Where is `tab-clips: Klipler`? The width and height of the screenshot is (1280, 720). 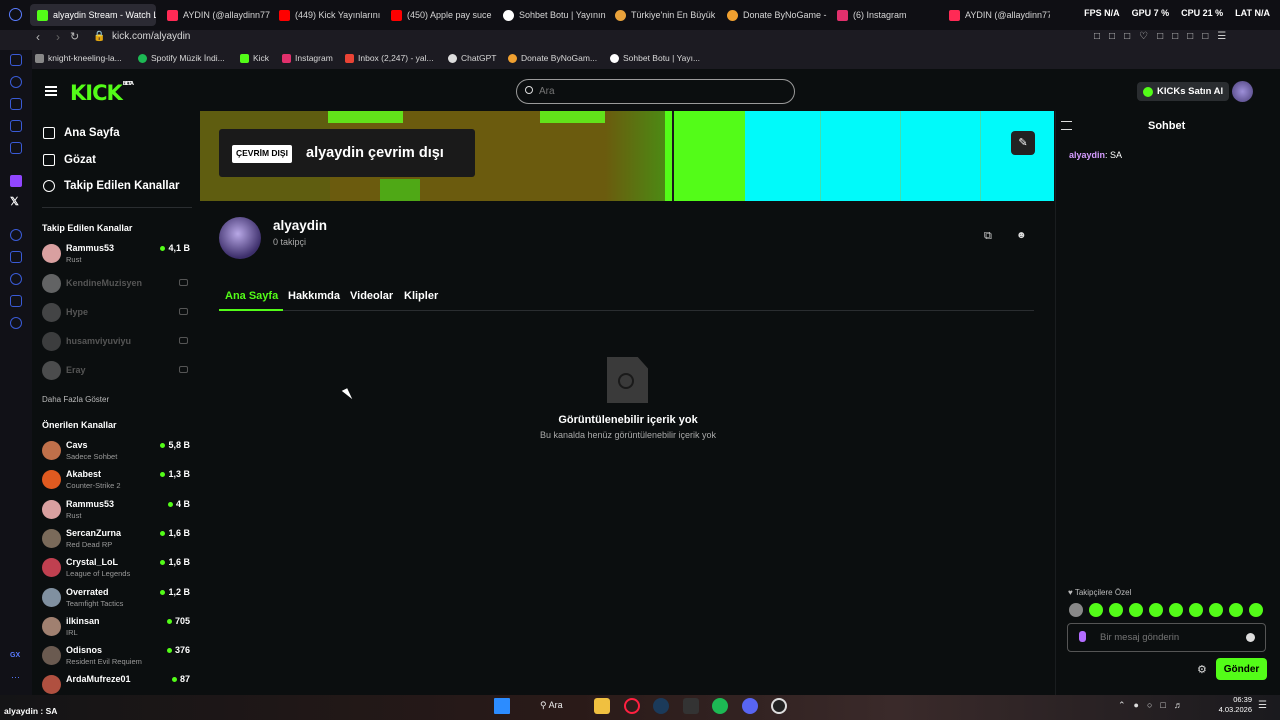 tab-clips: Klipler is located at coordinates (421, 296).